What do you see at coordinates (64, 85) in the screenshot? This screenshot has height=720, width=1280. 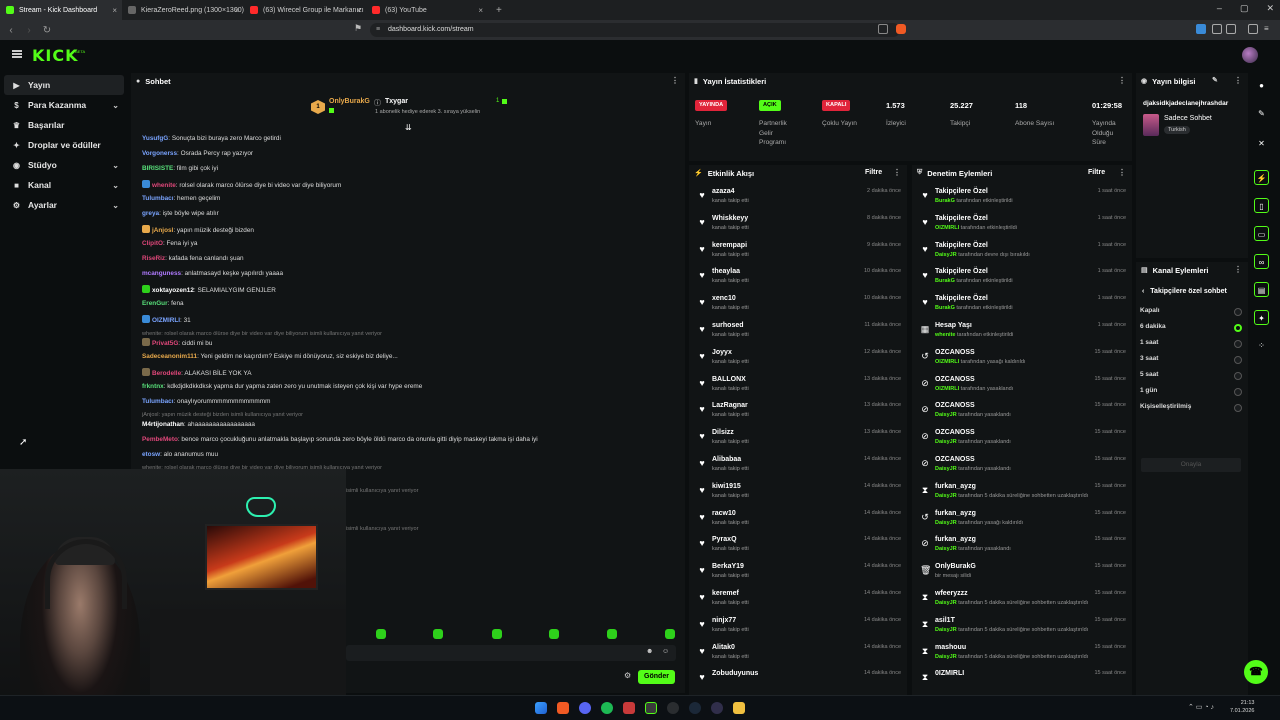 I see `sidebar-item: ▶ Yayın` at bounding box center [64, 85].